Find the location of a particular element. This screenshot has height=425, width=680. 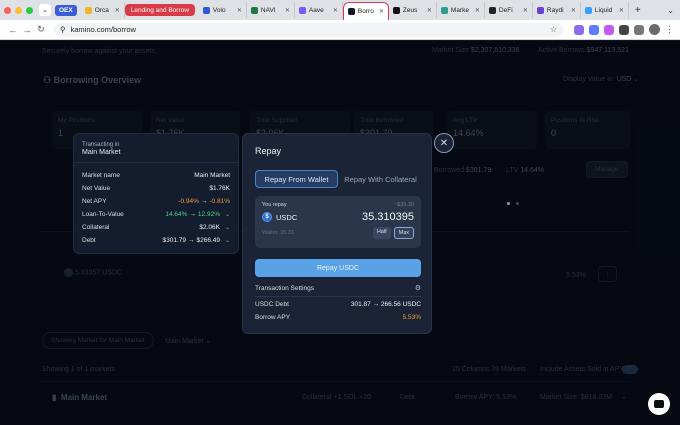

minimize-window-button is located at coordinates (18, 10).